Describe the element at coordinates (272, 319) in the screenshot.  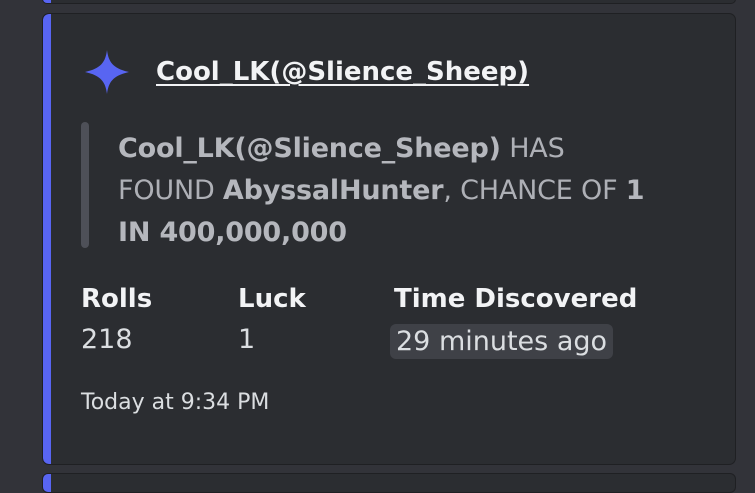
I see `field-luck: Luck 1` at that location.